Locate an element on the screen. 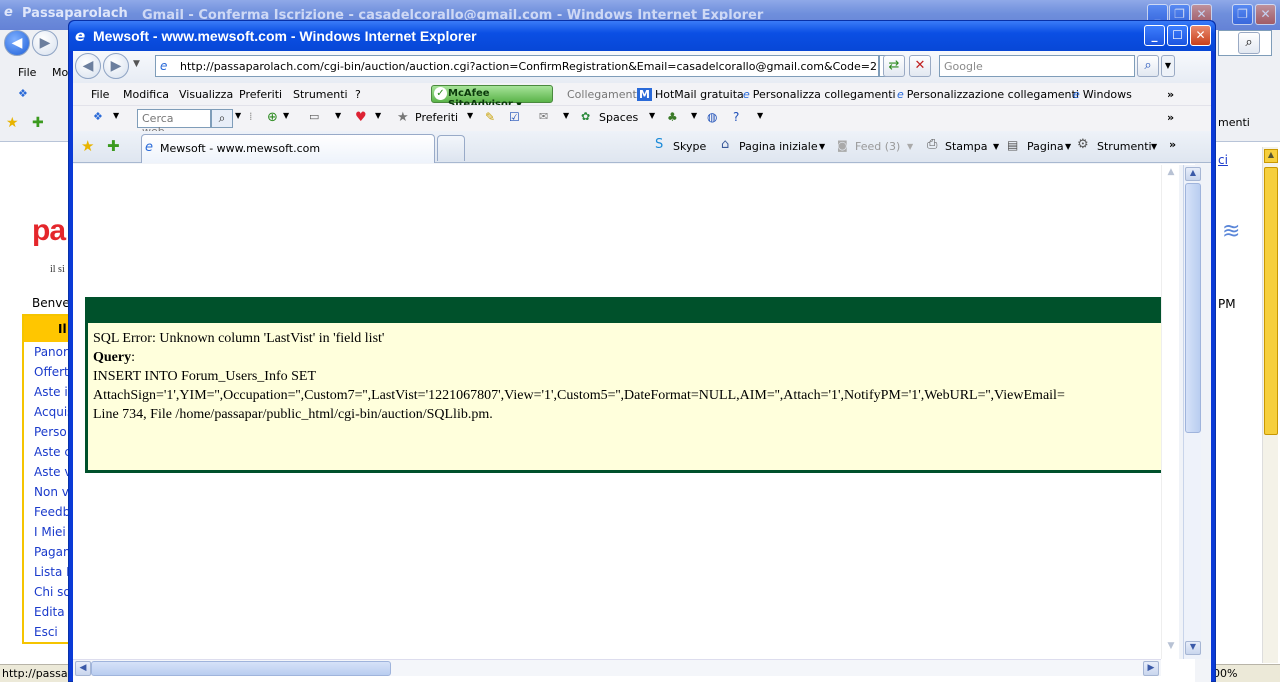  mcafee-siteadvisor-button: ✓ McAfee SiteAdvisor ▼ is located at coordinates (492, 97).